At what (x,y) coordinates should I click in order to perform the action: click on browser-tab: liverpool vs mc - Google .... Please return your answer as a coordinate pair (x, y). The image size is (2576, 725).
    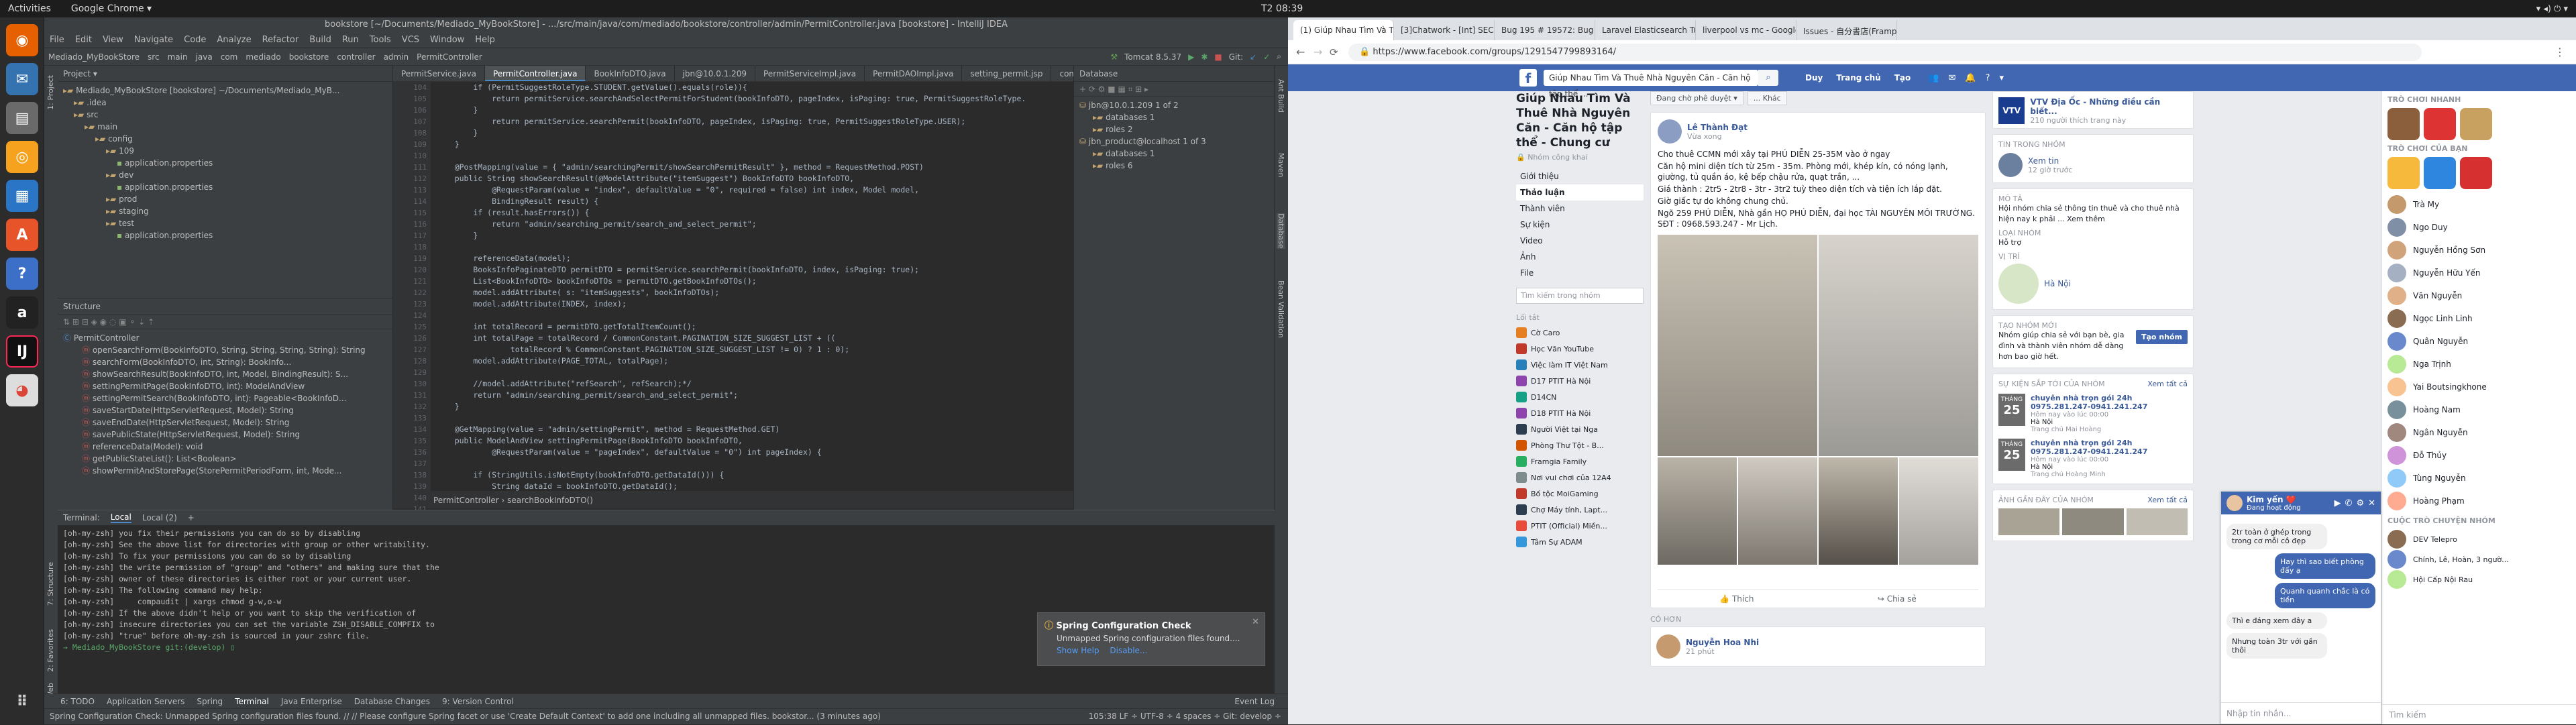
    Looking at the image, I should click on (1746, 30).